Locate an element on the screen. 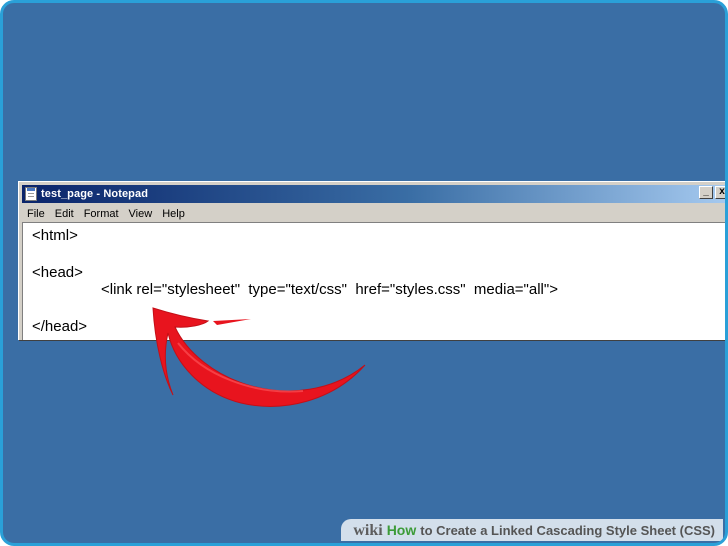 This screenshot has height=546, width=728. window-controls: _ x is located at coordinates (712, 192).